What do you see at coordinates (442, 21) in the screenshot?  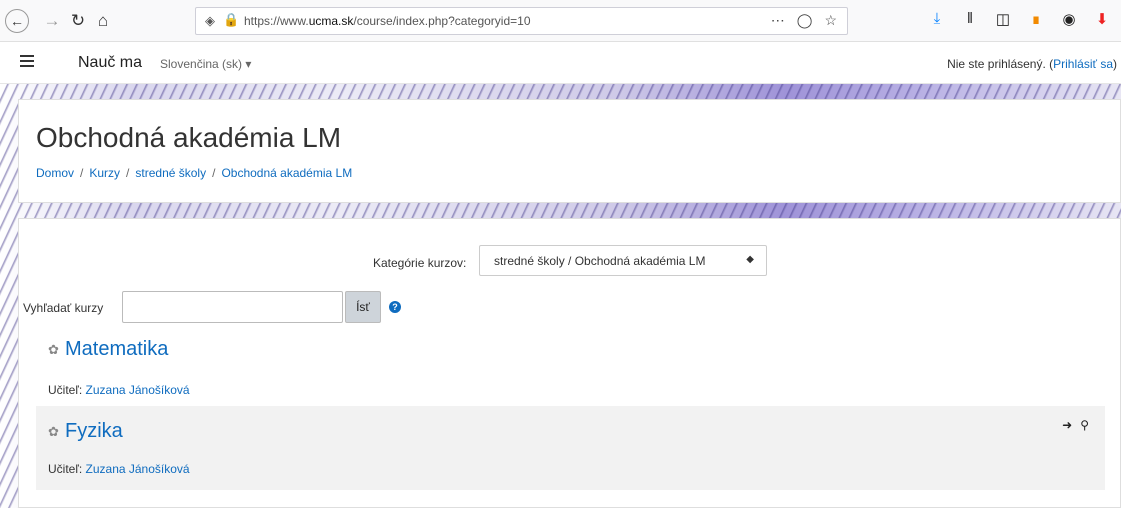 I see `url-path: /course/index.php?categoryid=10` at bounding box center [442, 21].